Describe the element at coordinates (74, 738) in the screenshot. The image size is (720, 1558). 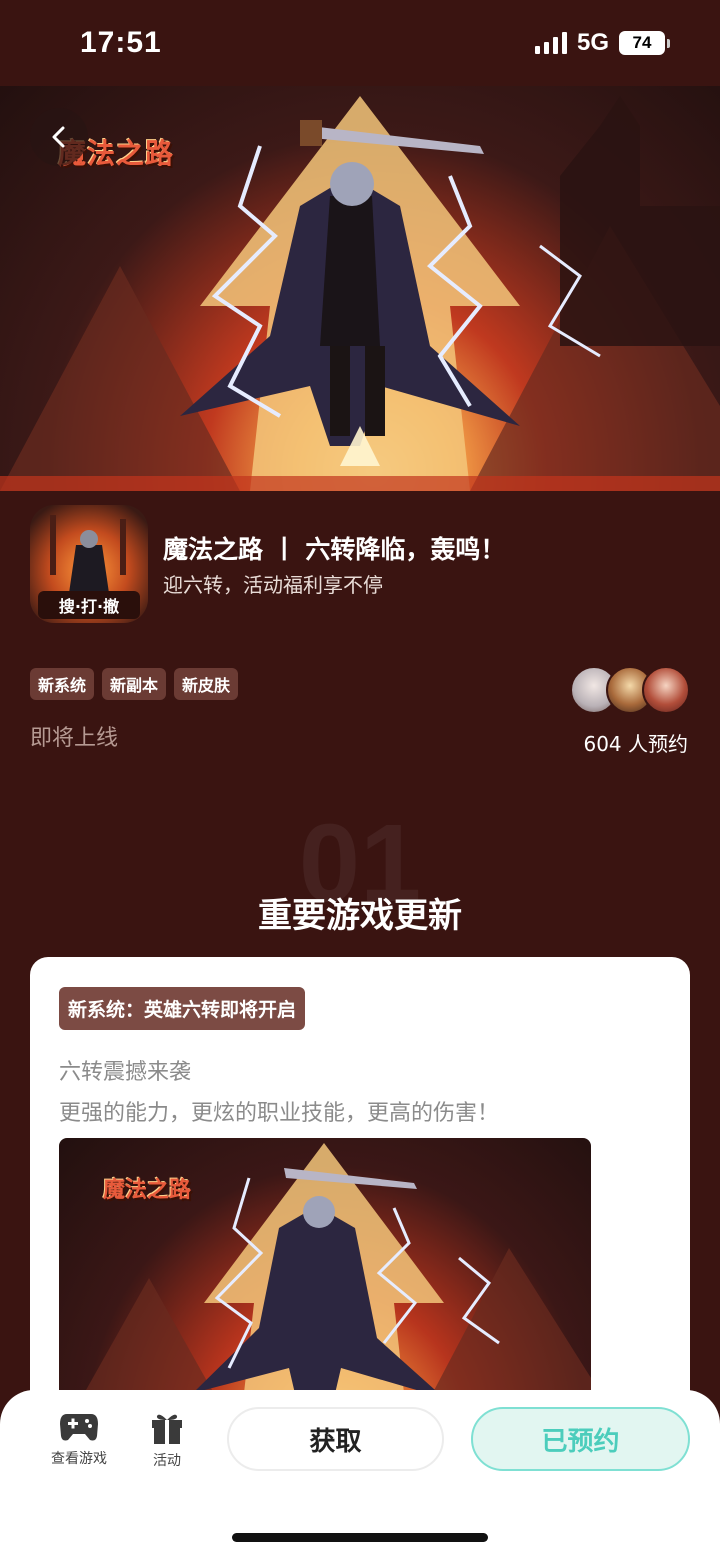
I see `release-status: 即将上线` at that location.